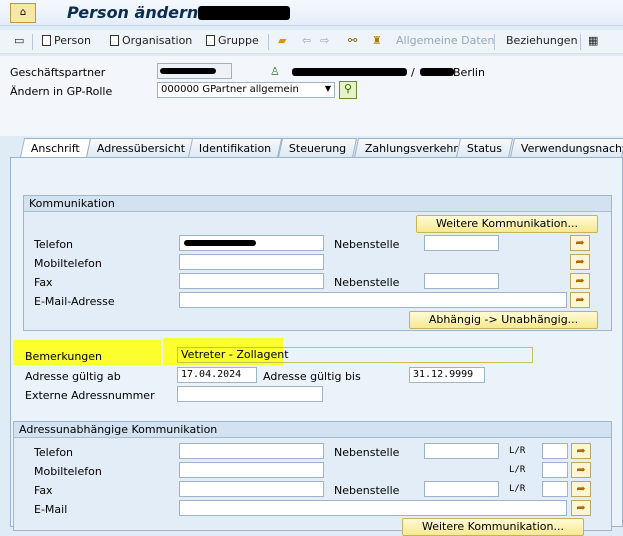 Image resolution: width=623 pixels, height=536 pixels. I want to click on u-fax-nebenstelle-label: Nebenstelle, so click(367, 490).